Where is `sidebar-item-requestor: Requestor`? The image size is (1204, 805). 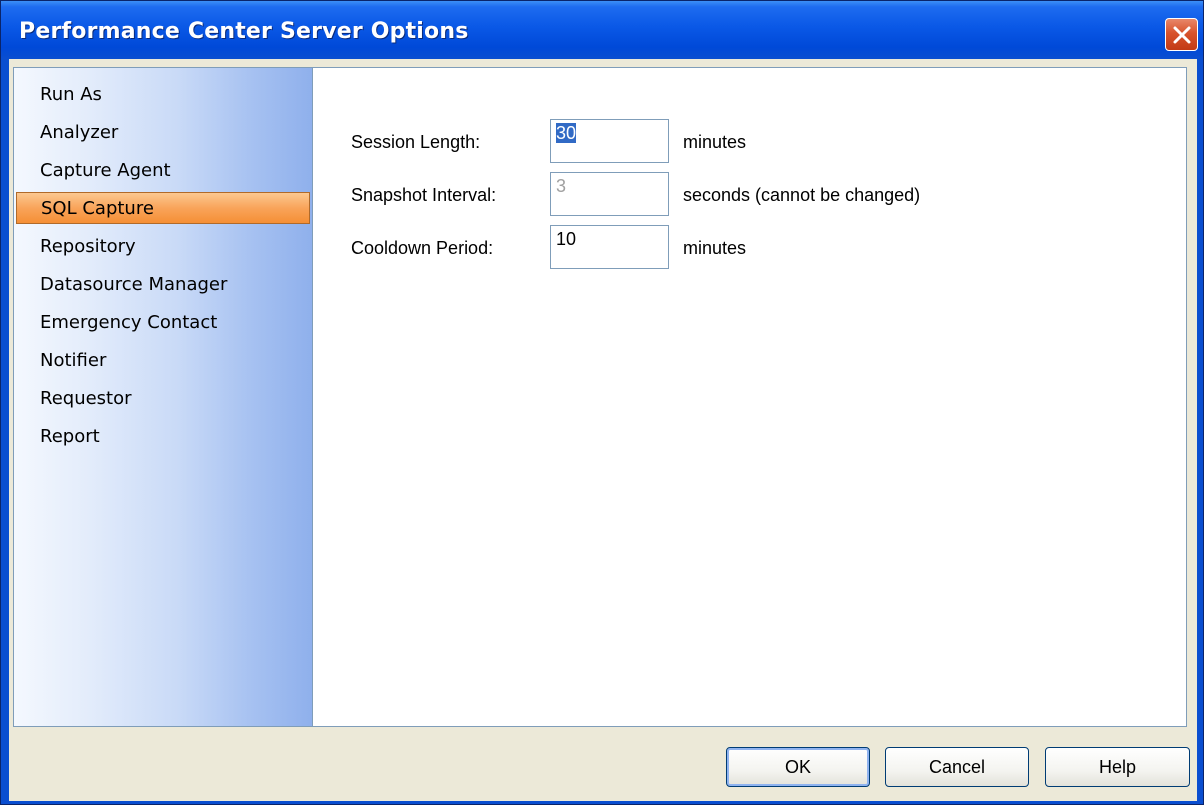
sidebar-item-requestor: Requestor is located at coordinates (163, 399).